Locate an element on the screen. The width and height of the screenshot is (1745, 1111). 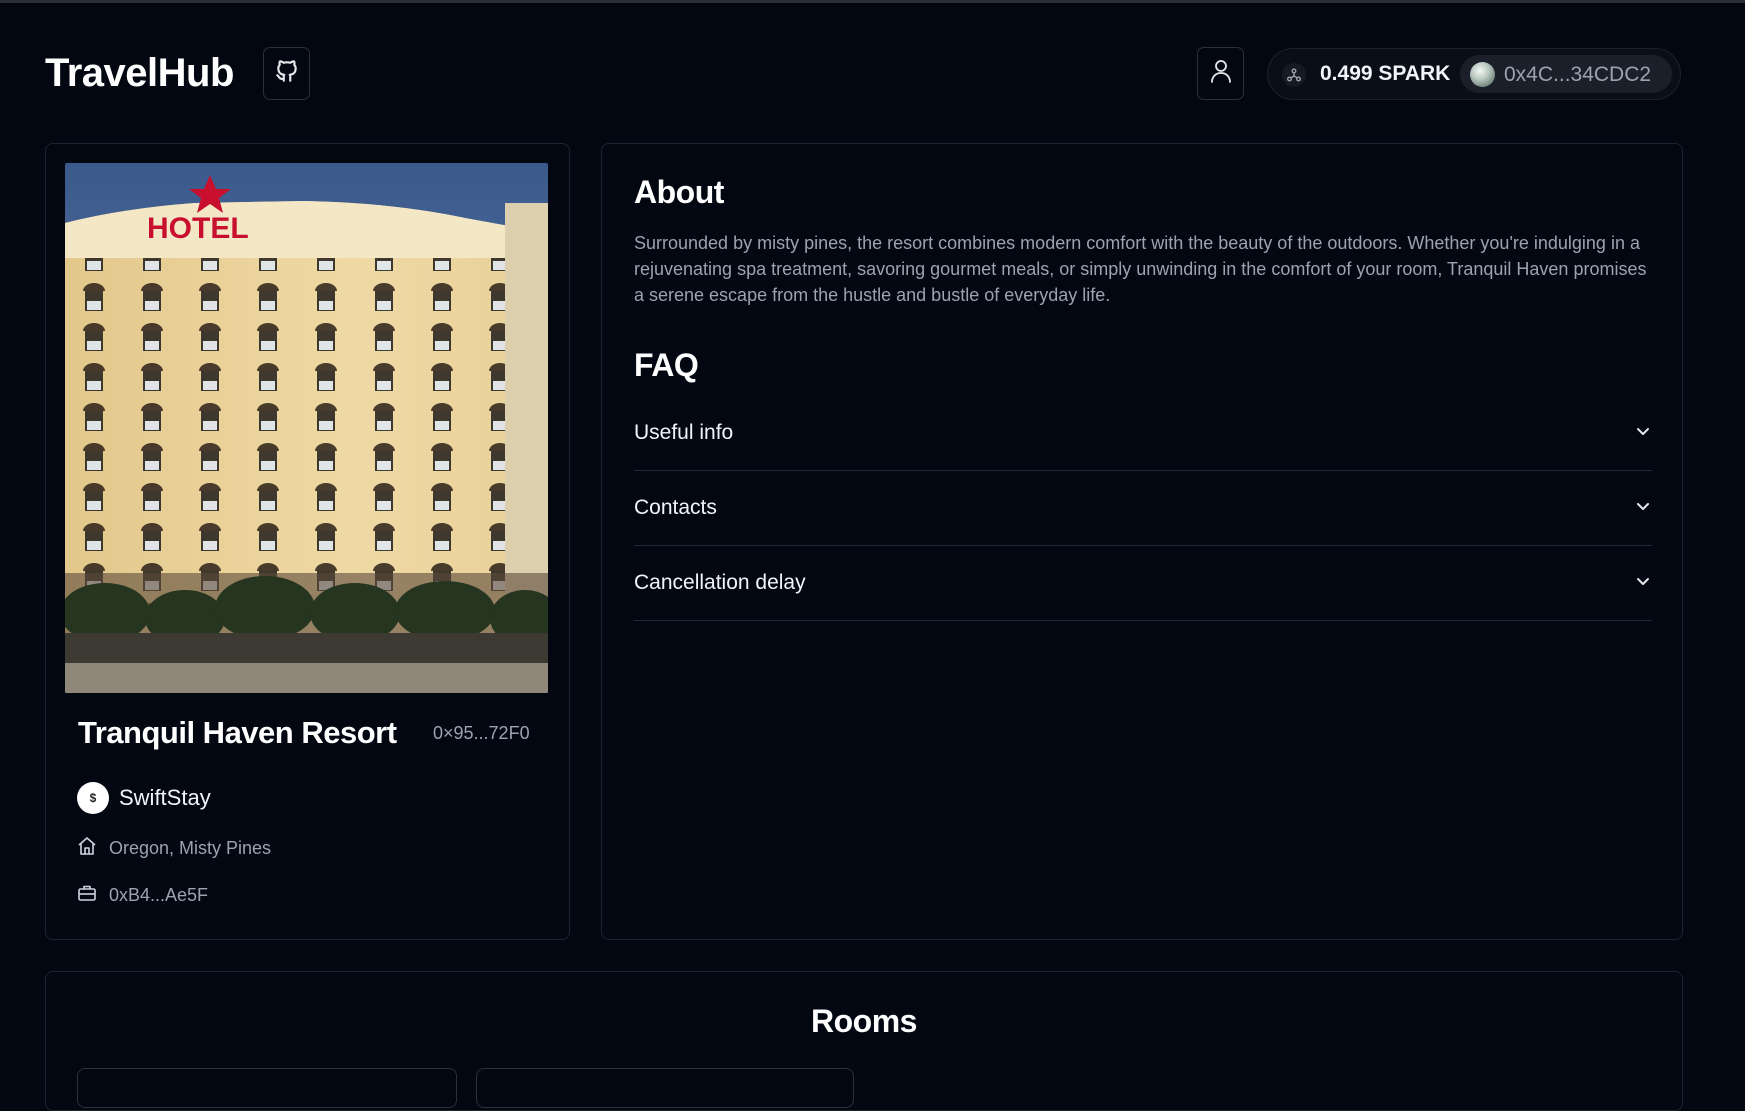
token-balance: 0.499 SPARK is located at coordinates (1385, 73).